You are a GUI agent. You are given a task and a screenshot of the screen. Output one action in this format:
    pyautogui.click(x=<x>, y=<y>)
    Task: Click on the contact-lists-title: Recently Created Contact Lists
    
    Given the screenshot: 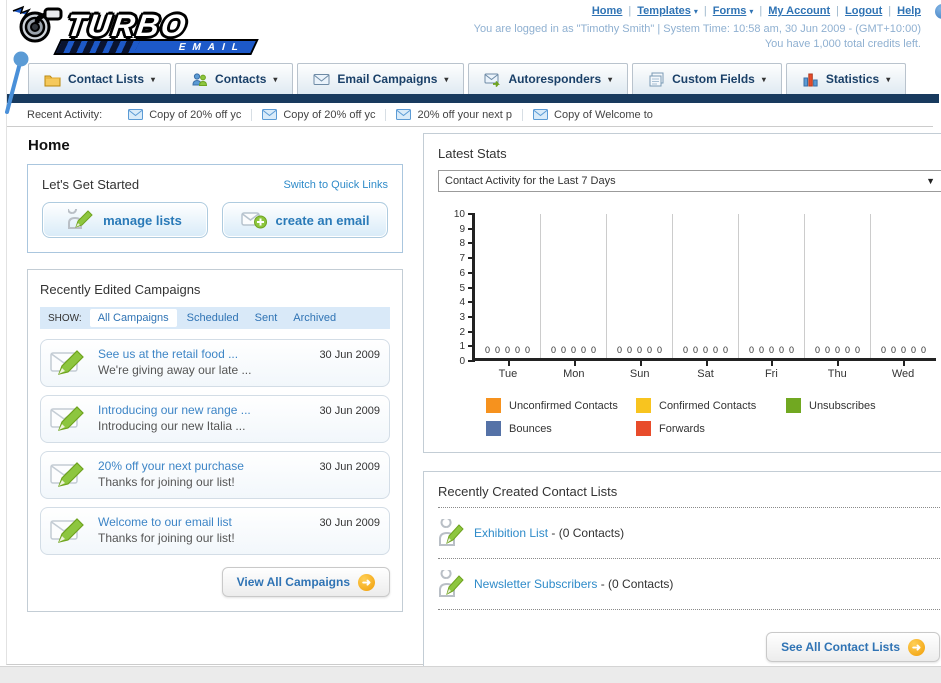 What is the action you would take?
    pyautogui.click(x=528, y=491)
    